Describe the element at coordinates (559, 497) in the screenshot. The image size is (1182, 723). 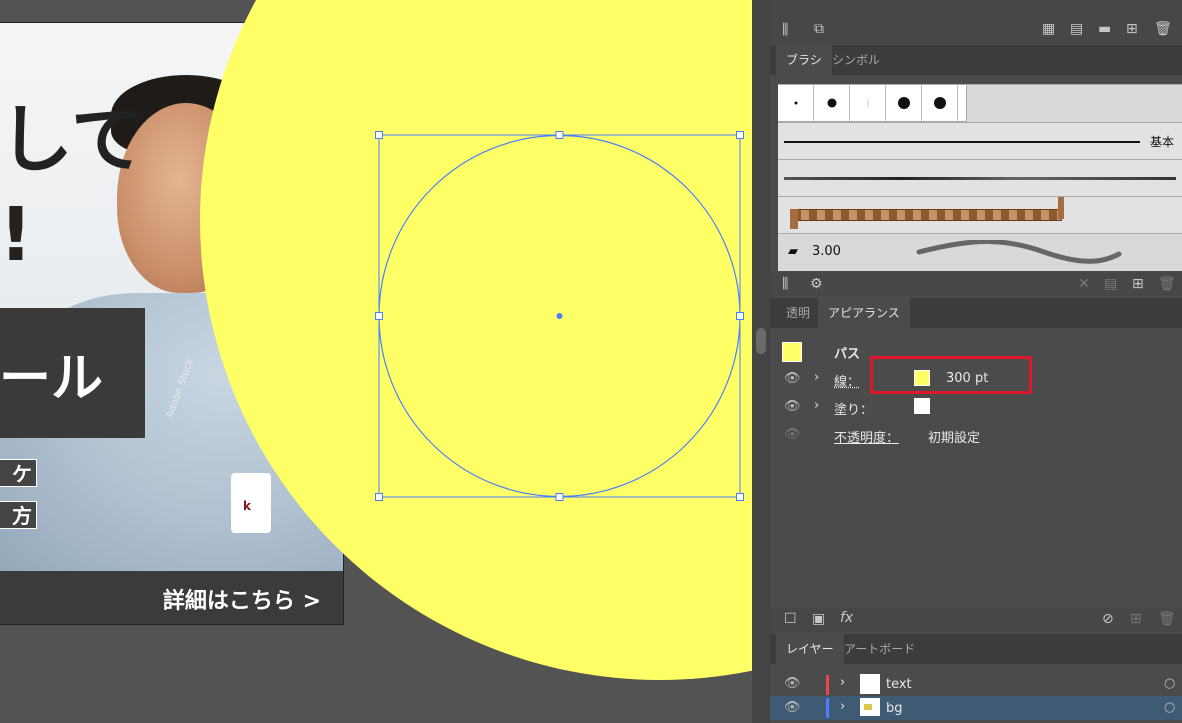
I see `handle-bottom-center` at that location.